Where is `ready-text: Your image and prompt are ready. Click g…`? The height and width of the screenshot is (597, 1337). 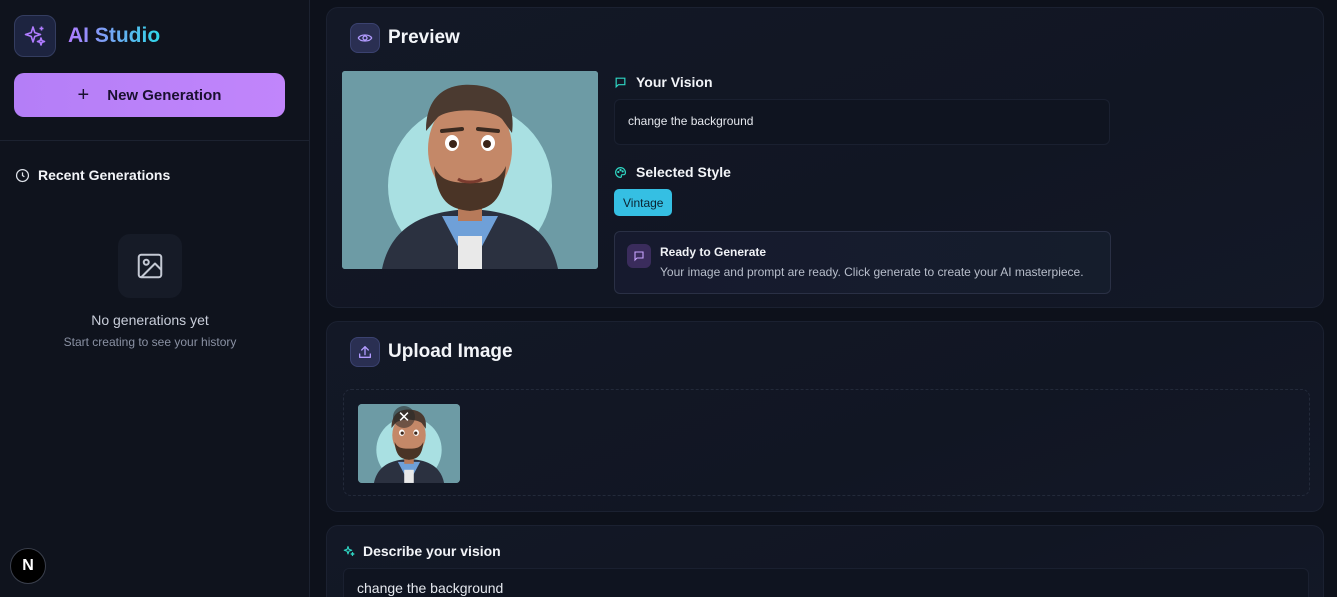
ready-text: Your image and prompt are ready. Click g… is located at coordinates (872, 272).